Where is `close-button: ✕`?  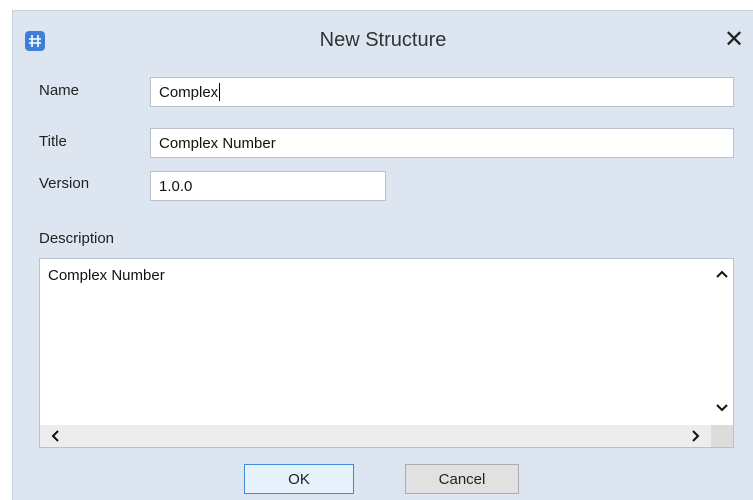
close-button: ✕ is located at coordinates (734, 40).